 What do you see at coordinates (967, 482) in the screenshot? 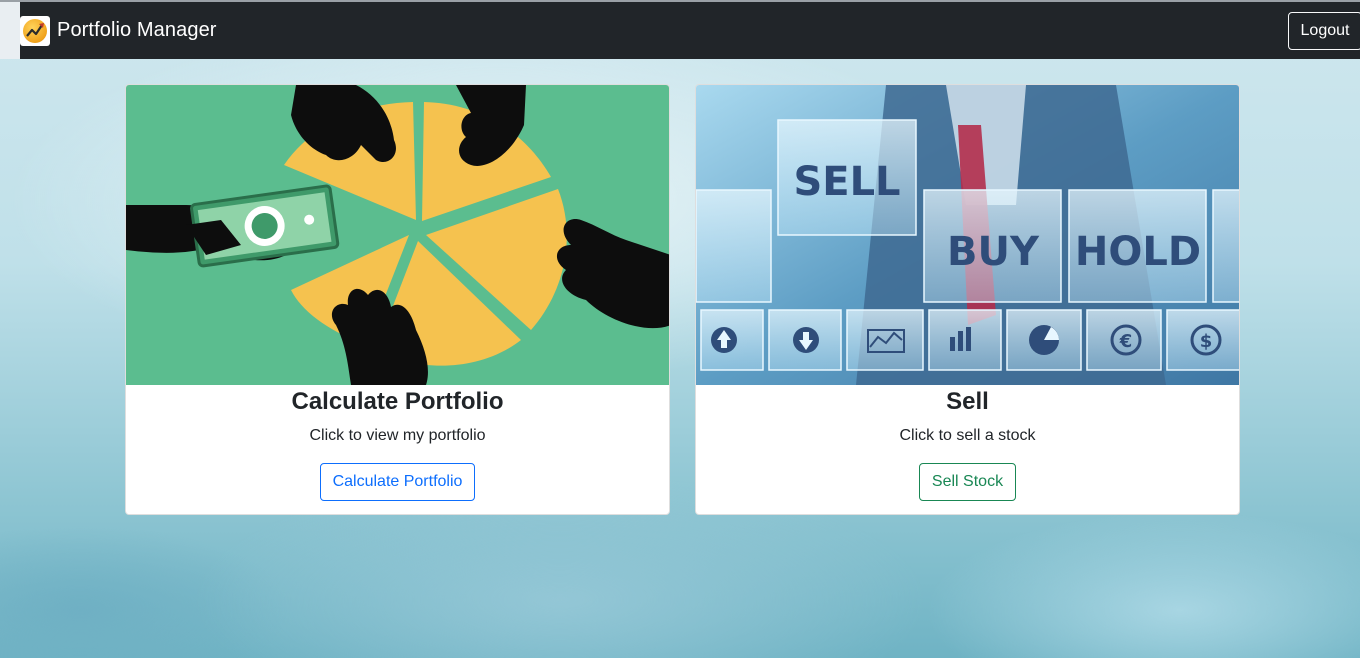
I see `sell-stock-button: Sell Stock` at bounding box center [967, 482].